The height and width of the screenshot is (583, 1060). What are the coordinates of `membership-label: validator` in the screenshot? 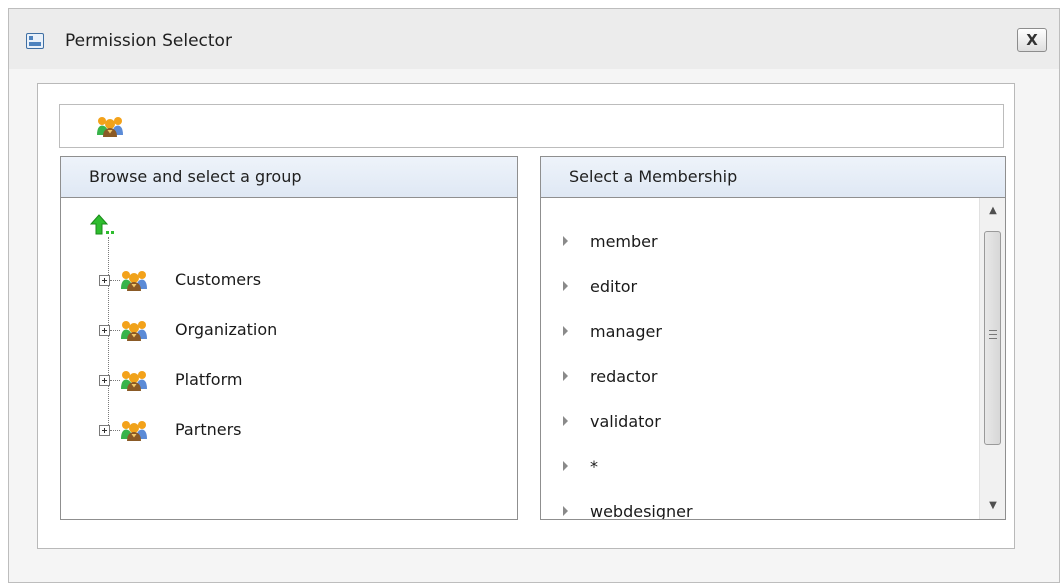 It's located at (625, 421).